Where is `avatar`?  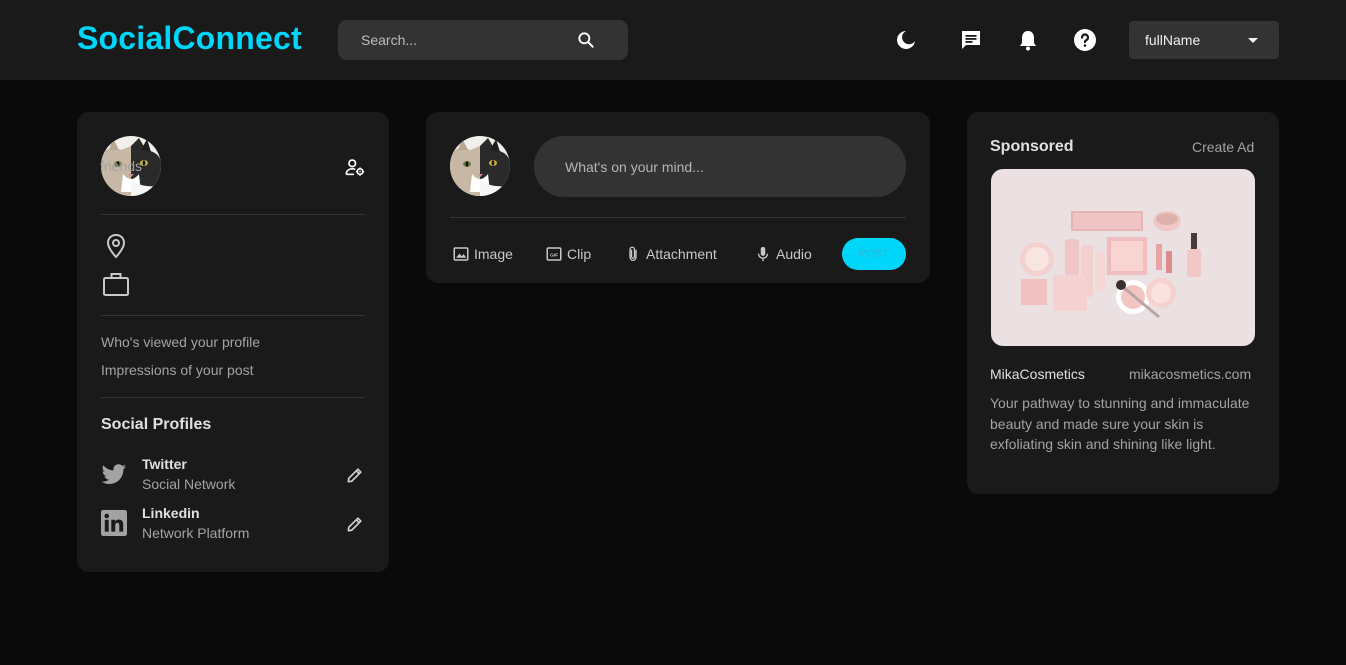
avatar is located at coordinates (480, 166).